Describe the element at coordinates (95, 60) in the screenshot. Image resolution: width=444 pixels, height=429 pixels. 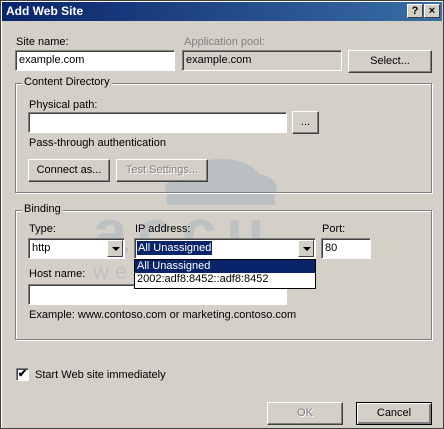
I see `site-name-input: example.com` at that location.